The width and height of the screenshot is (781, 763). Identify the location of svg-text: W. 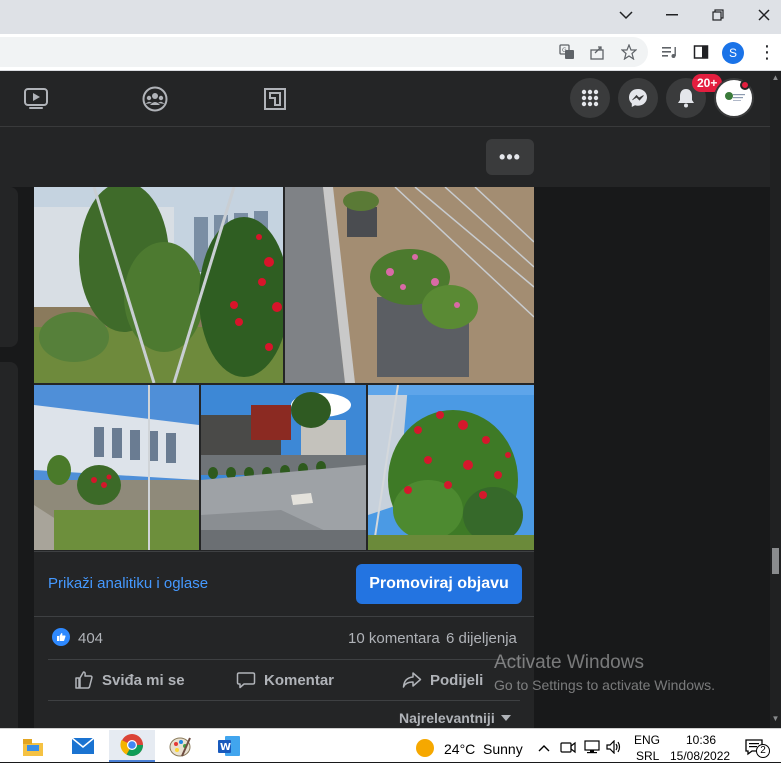
(225, 747).